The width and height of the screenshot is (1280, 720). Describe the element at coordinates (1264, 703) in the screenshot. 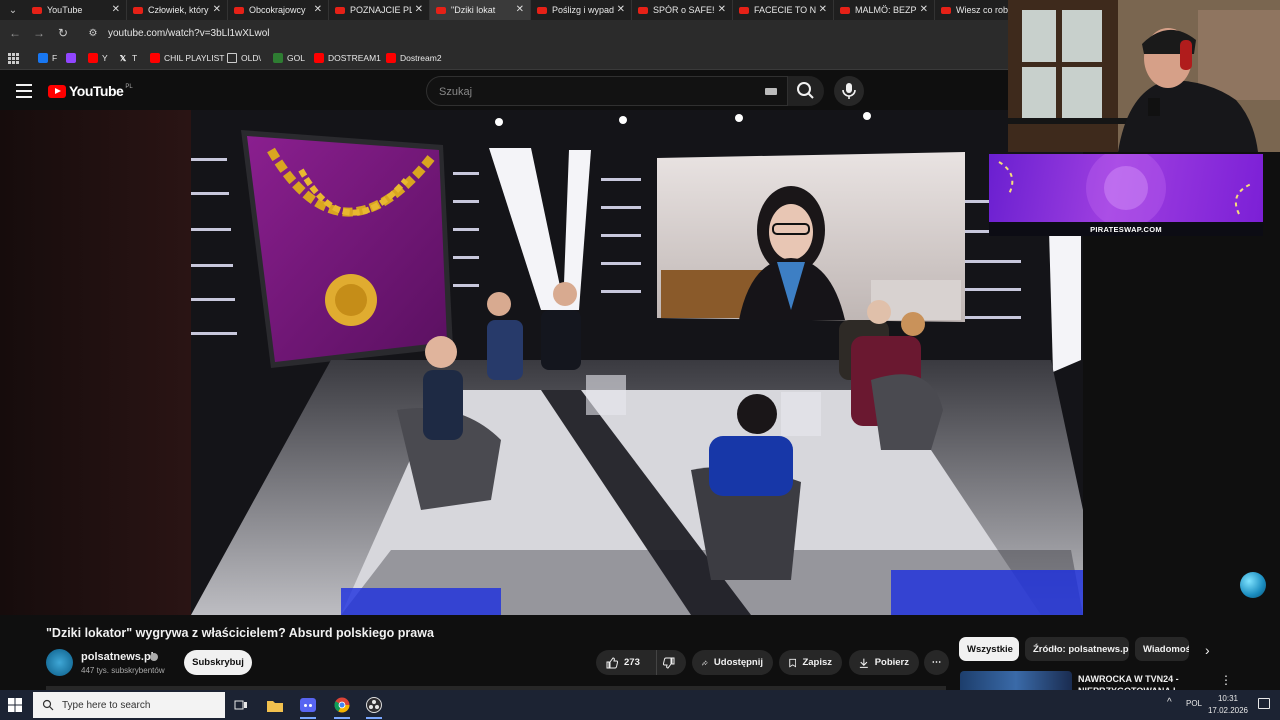

I see `notifications-icon` at that location.